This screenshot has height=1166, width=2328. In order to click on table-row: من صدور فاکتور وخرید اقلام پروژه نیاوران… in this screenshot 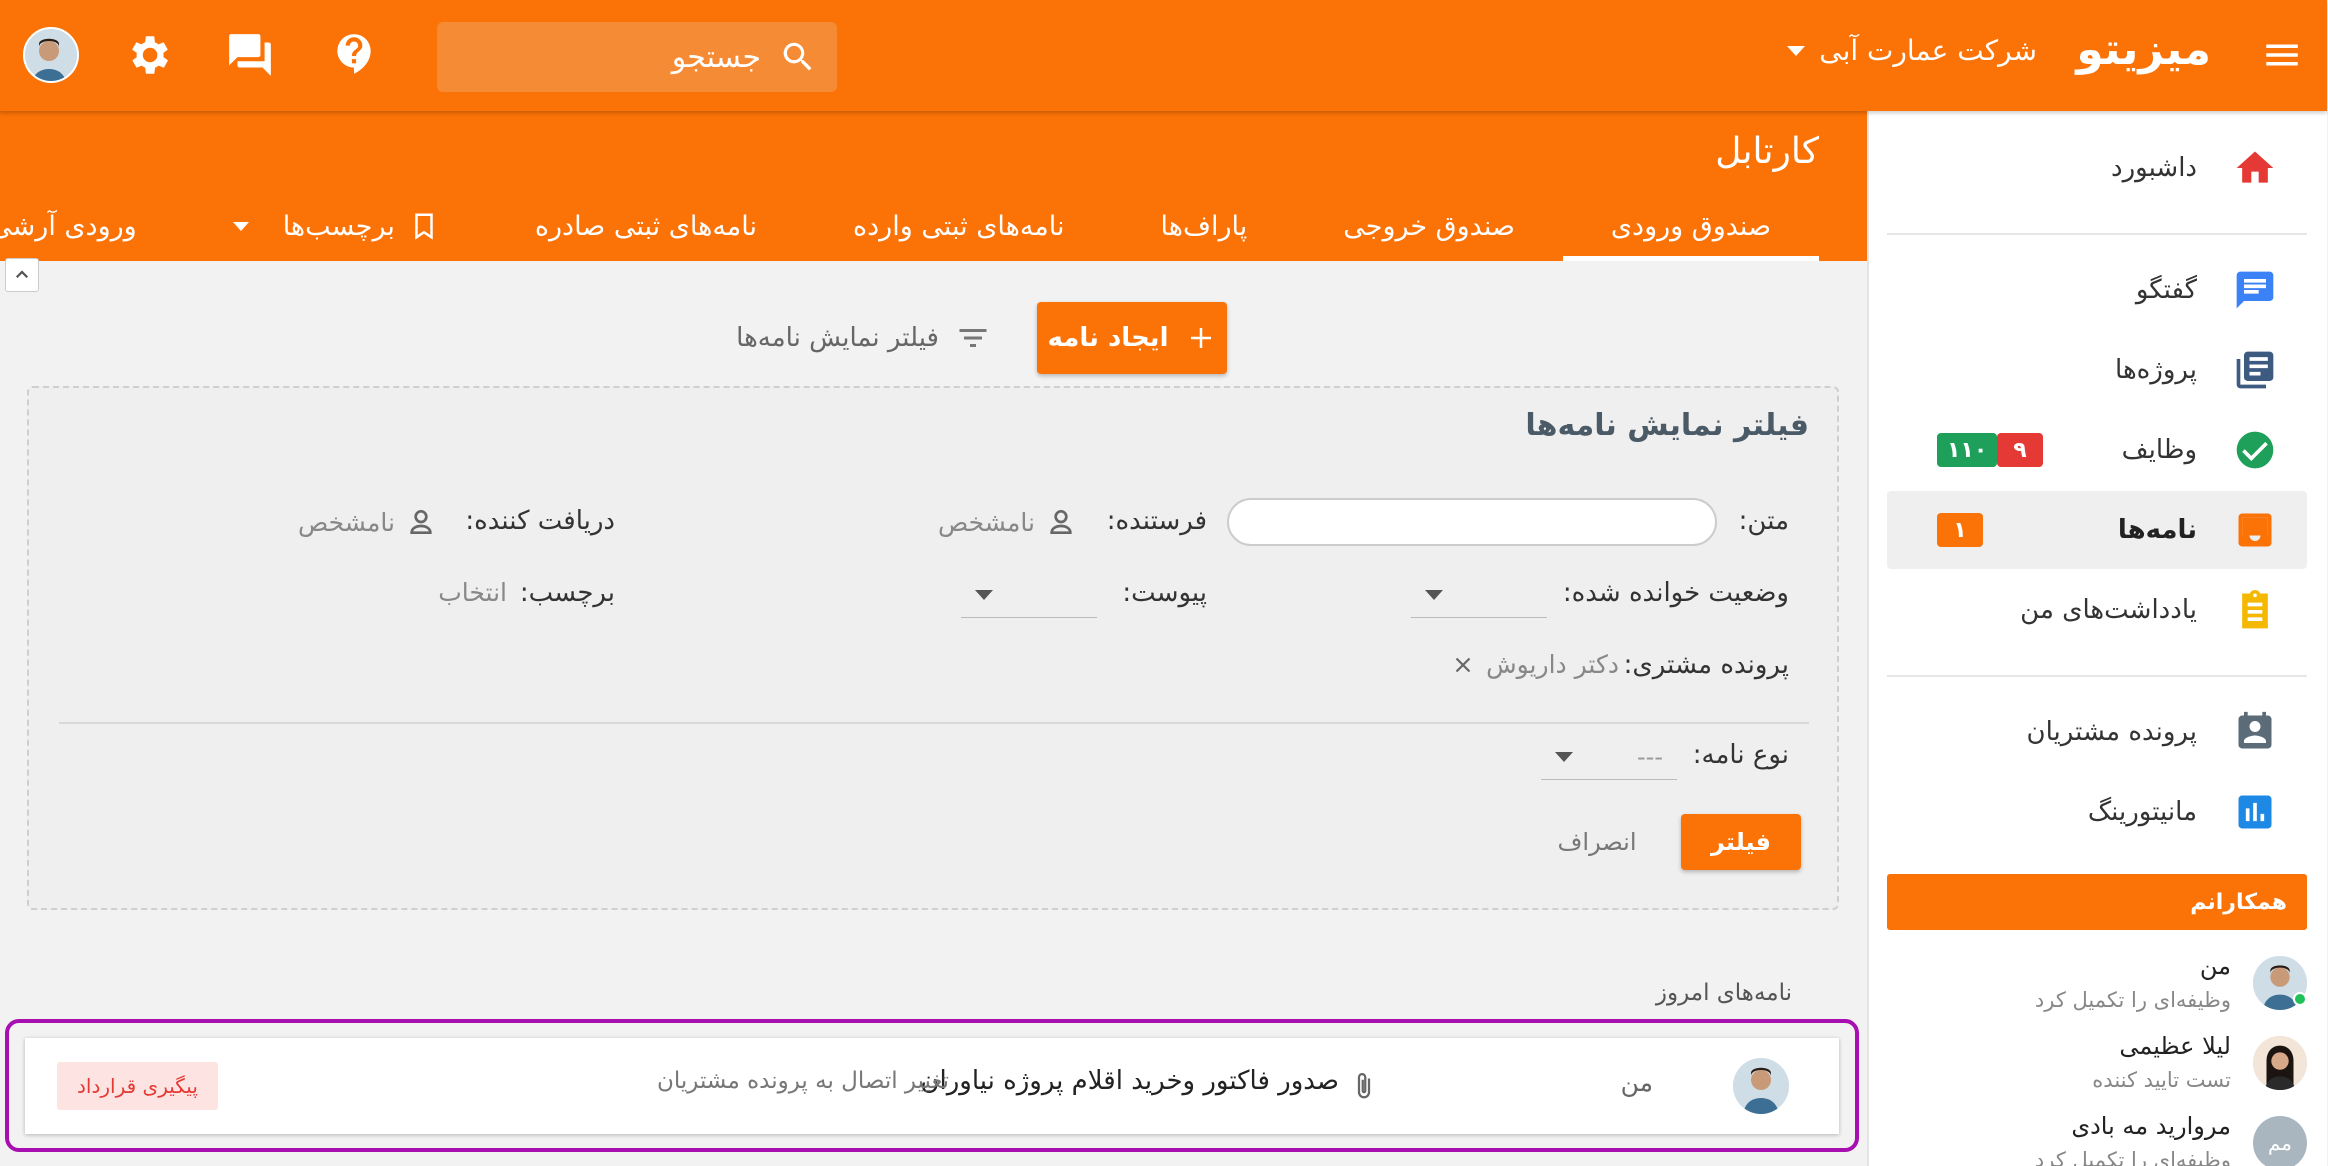, I will do `click(933, 1086)`.